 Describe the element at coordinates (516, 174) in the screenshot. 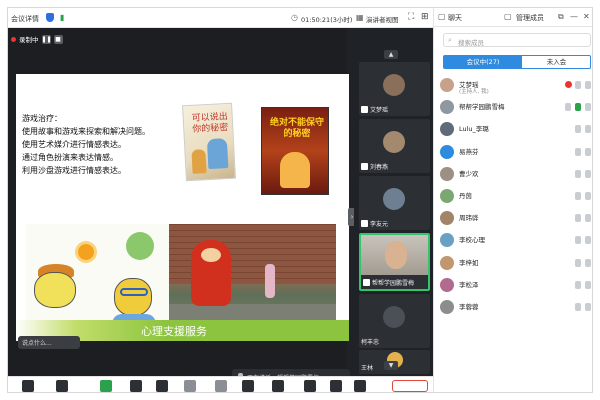

I see `member-row: 曹少欢` at that location.